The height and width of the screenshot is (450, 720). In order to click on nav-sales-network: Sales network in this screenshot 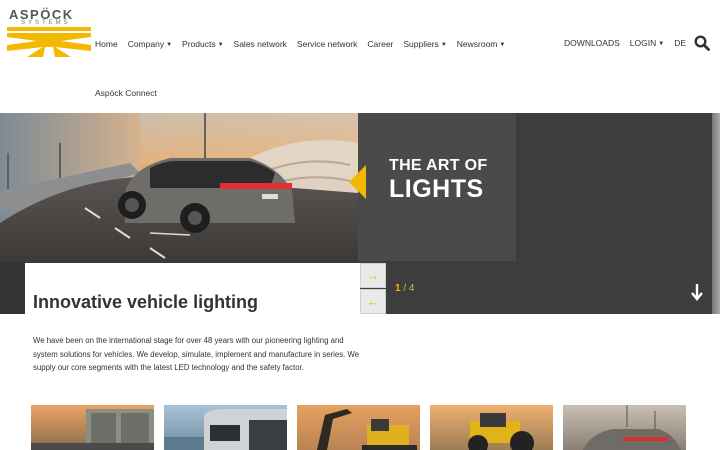, I will do `click(260, 44)`.